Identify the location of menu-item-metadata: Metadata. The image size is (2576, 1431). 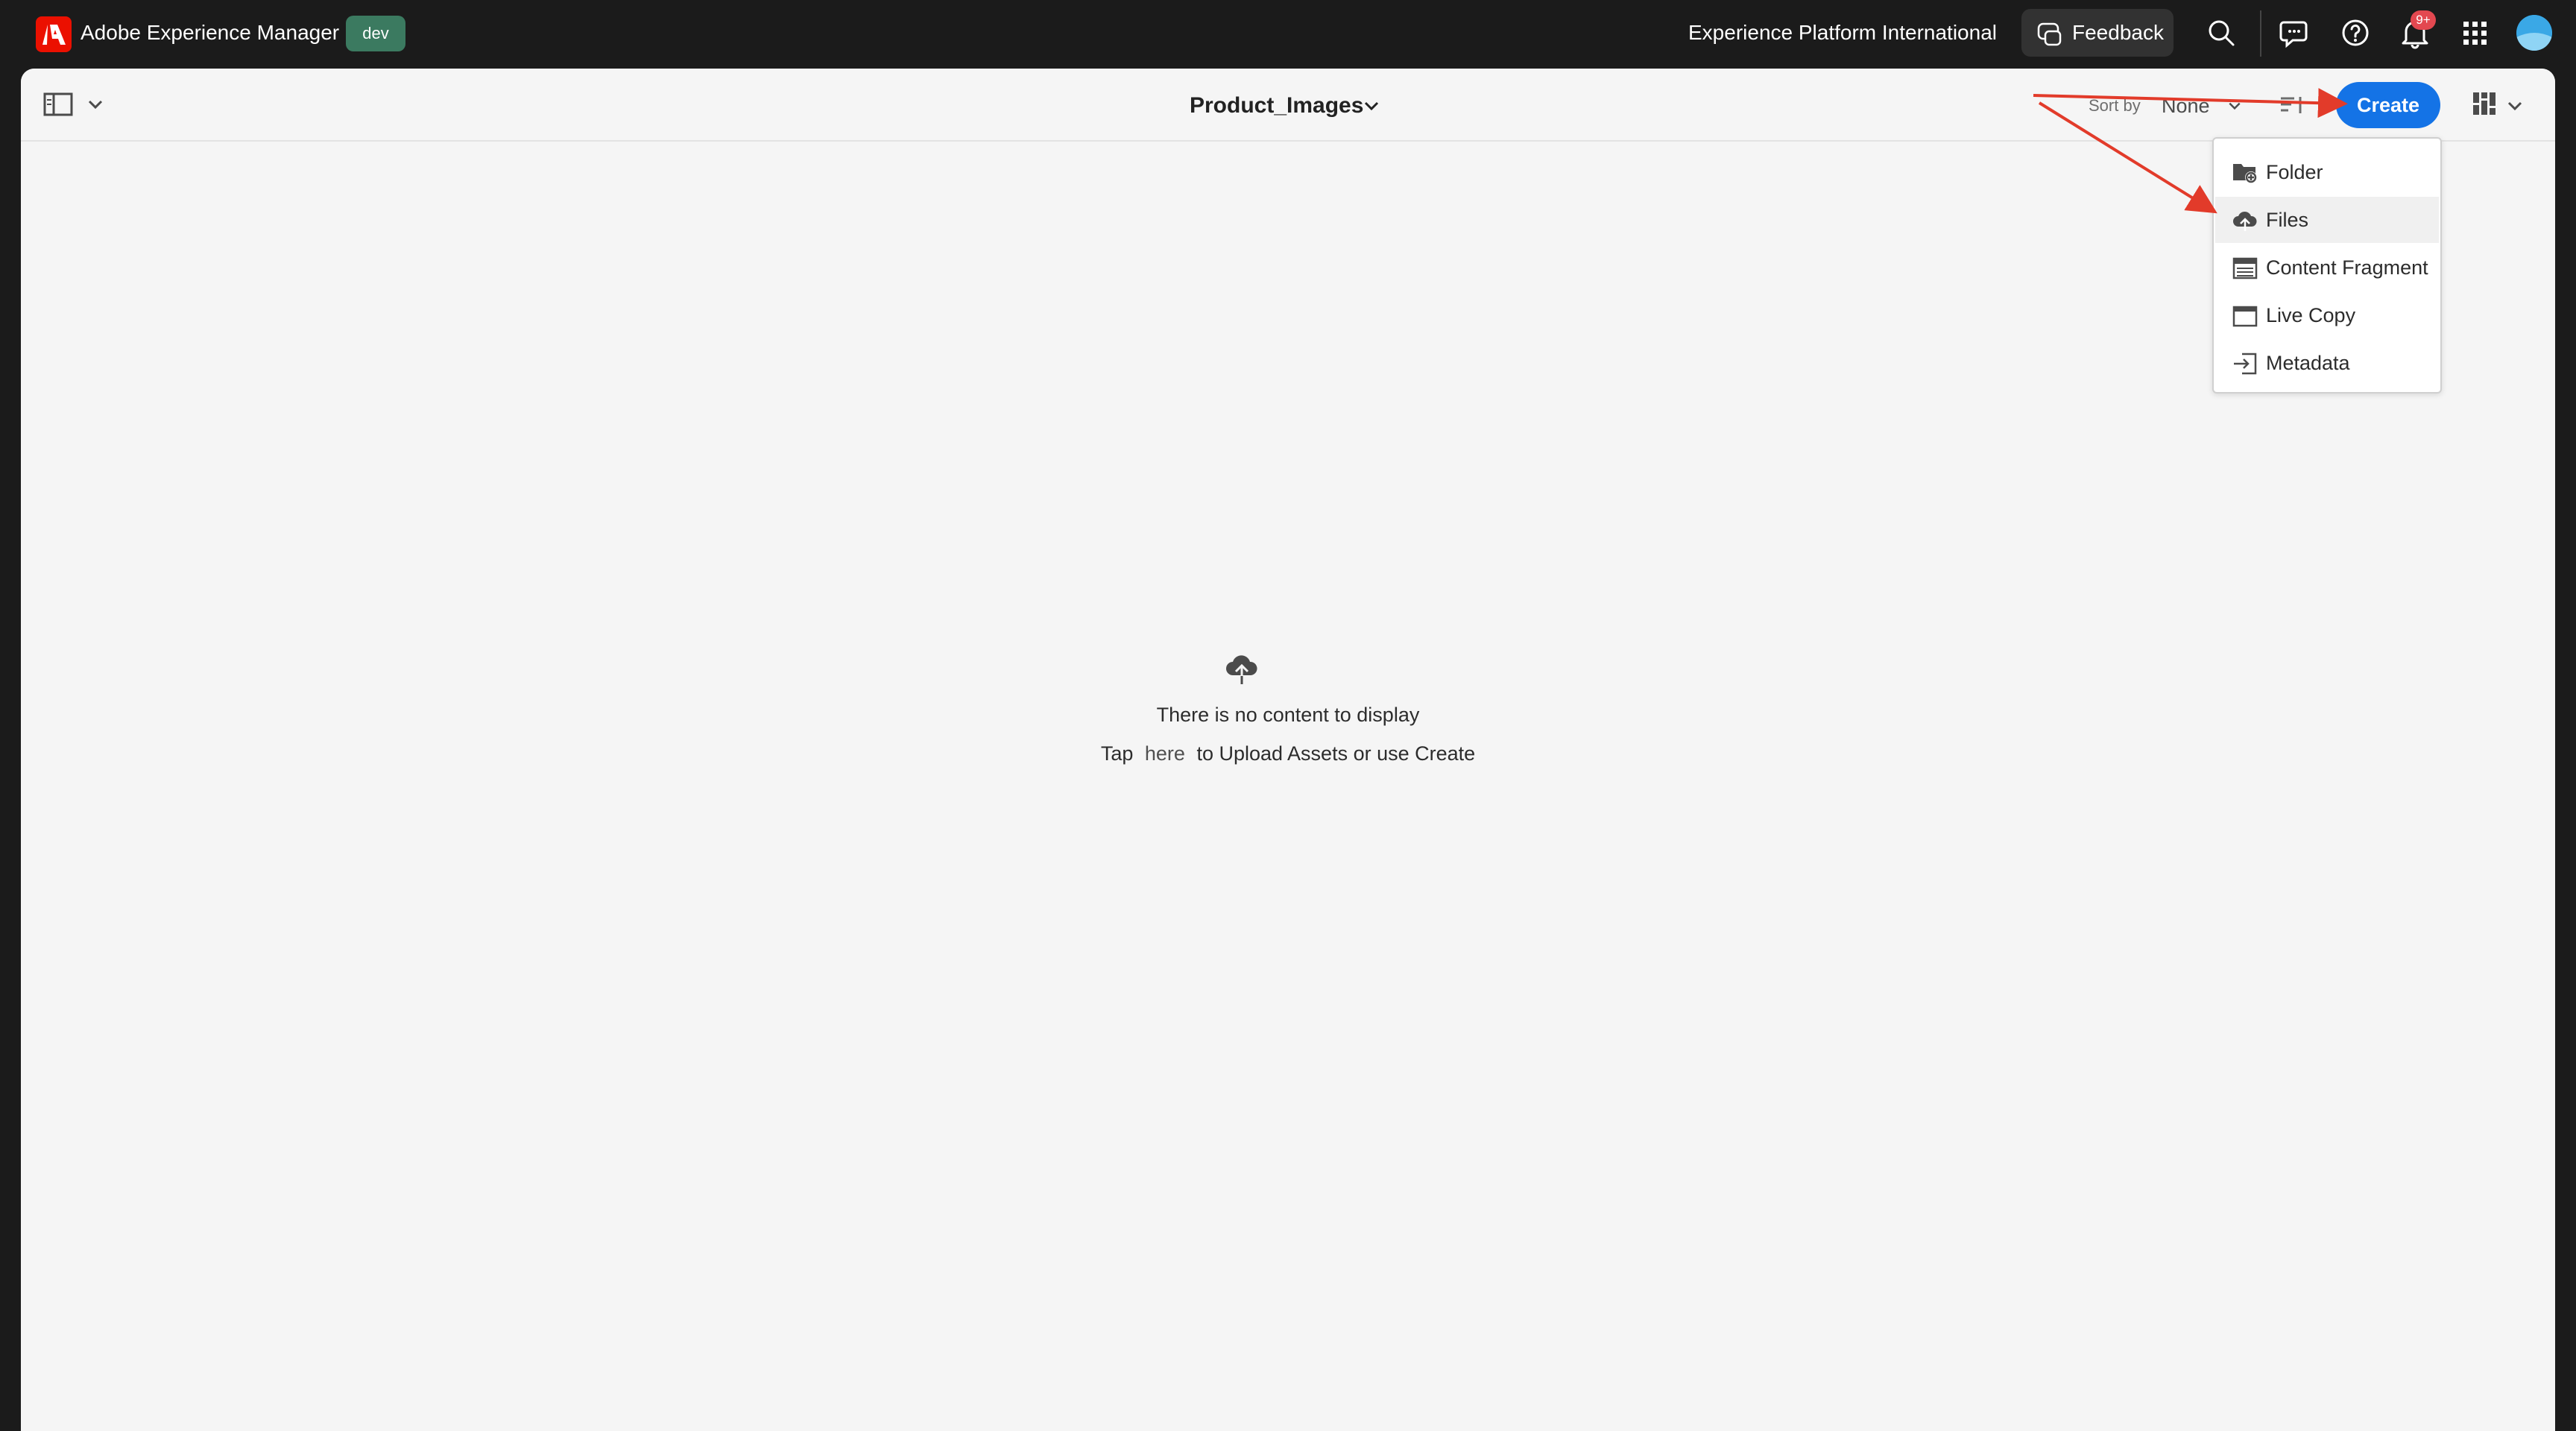
(2327, 363).